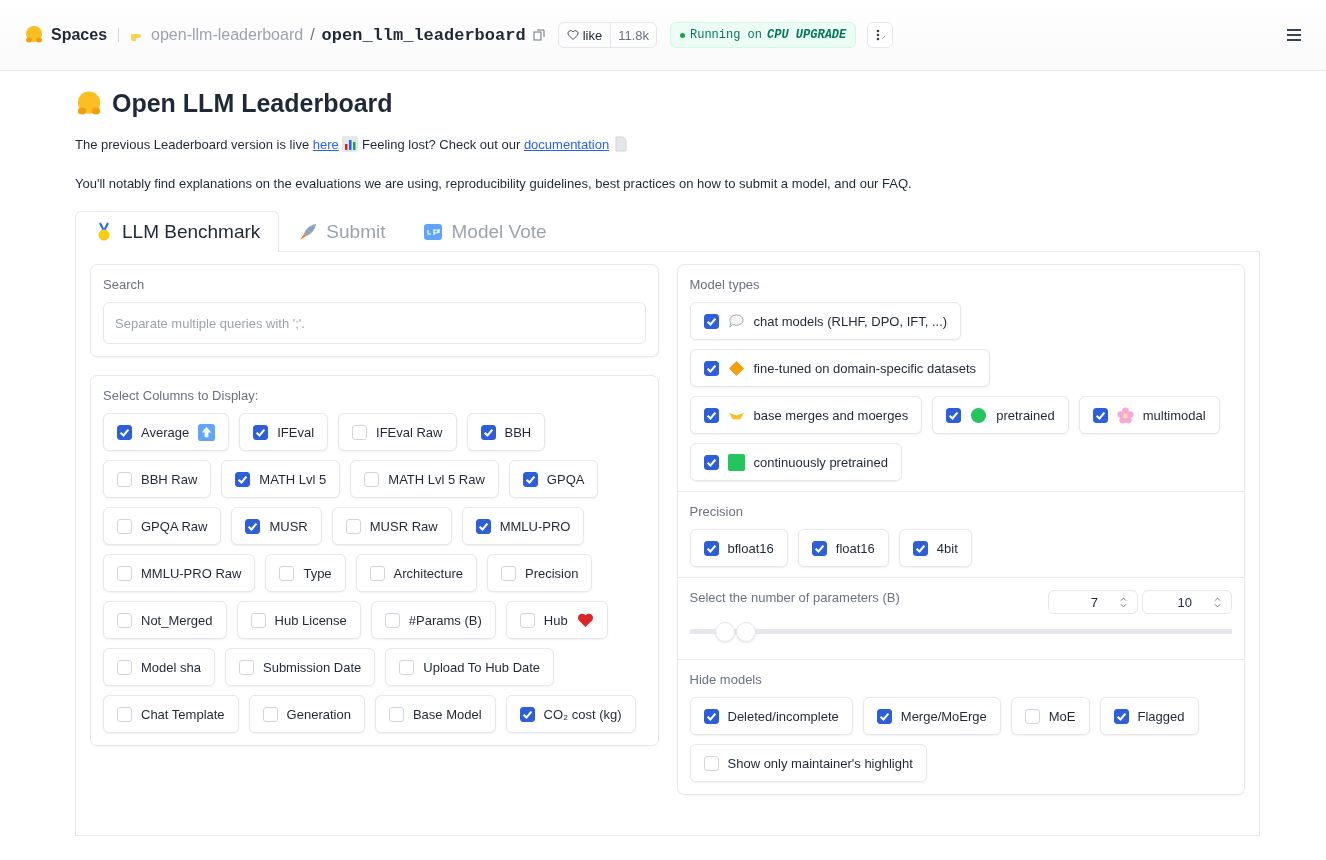  What do you see at coordinates (191, 573) in the screenshot?
I see `option-label: MMLU-PRO Raw` at bounding box center [191, 573].